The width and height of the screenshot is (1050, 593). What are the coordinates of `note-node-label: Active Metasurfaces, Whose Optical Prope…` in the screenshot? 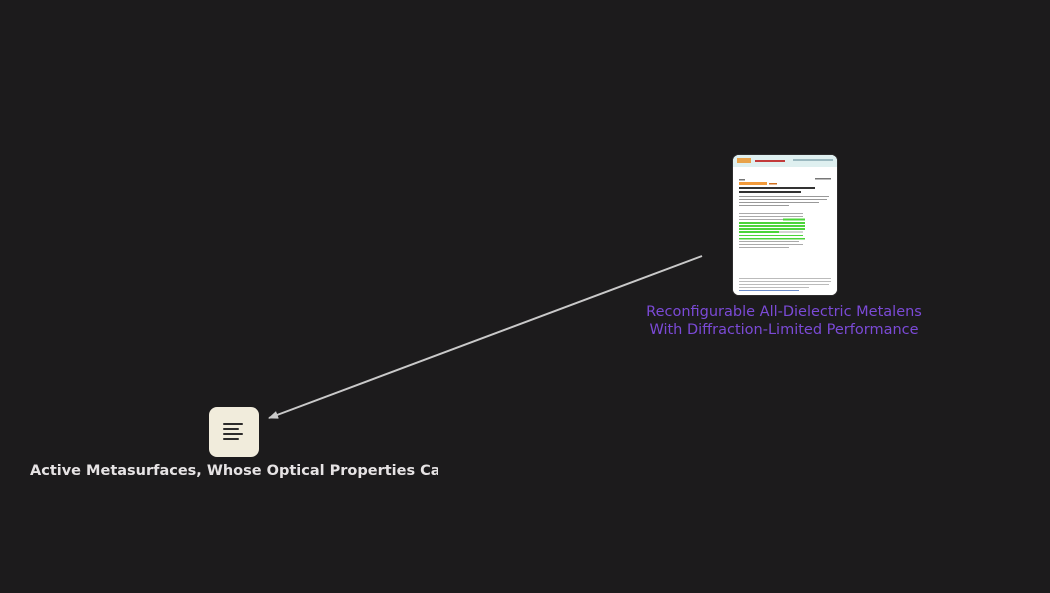 It's located at (234, 471).